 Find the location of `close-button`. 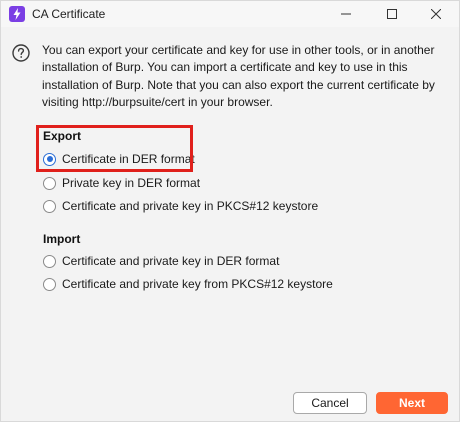

close-button is located at coordinates (436, 14).